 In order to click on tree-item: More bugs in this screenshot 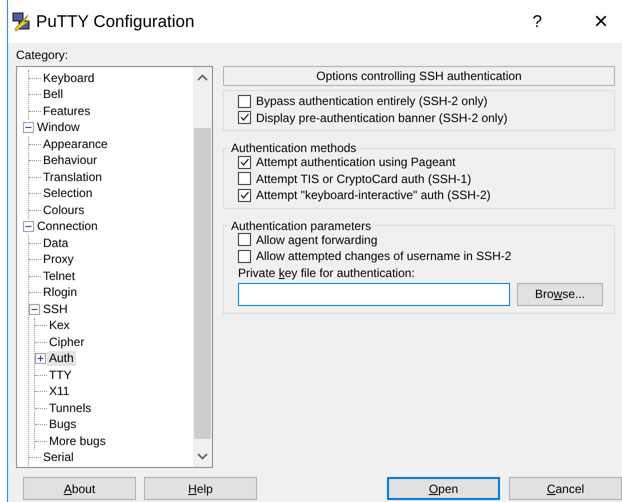, I will do `click(77, 441)`.